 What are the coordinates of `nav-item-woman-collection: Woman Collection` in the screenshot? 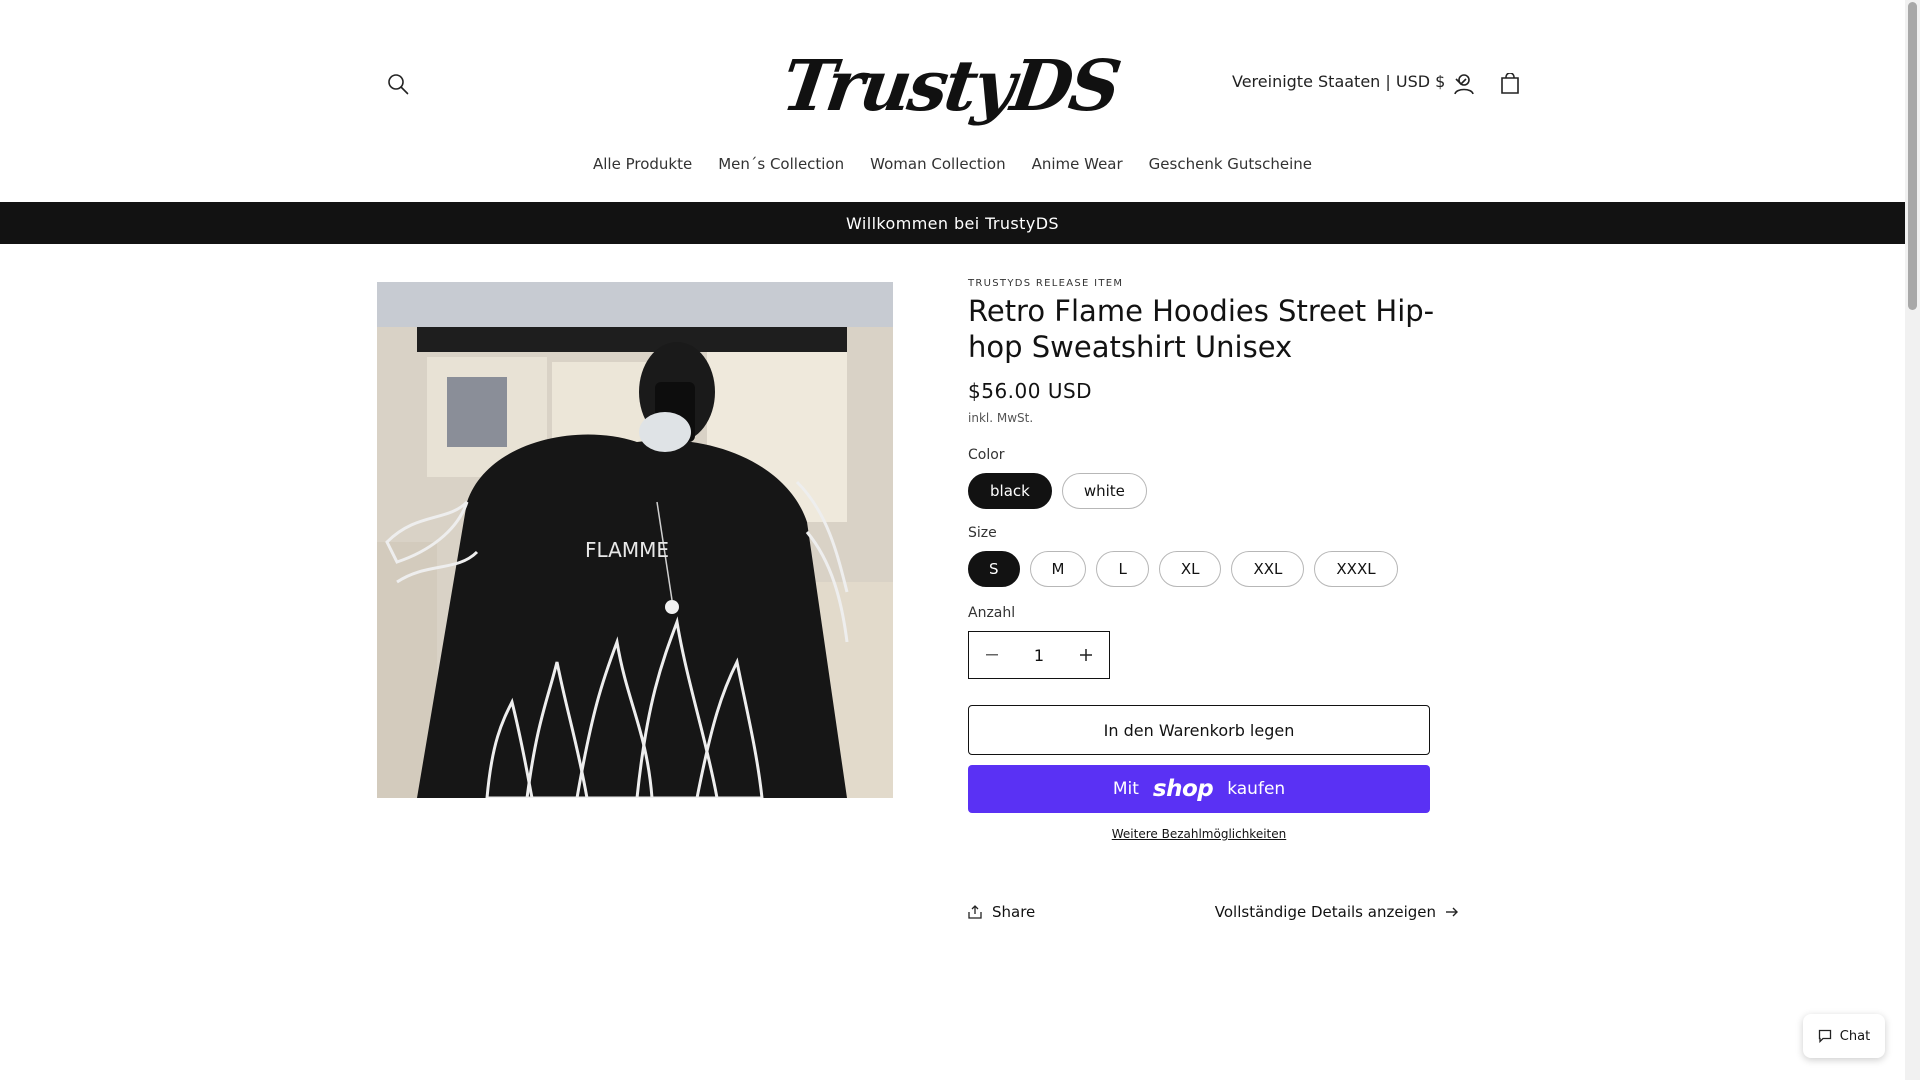 It's located at (937, 164).